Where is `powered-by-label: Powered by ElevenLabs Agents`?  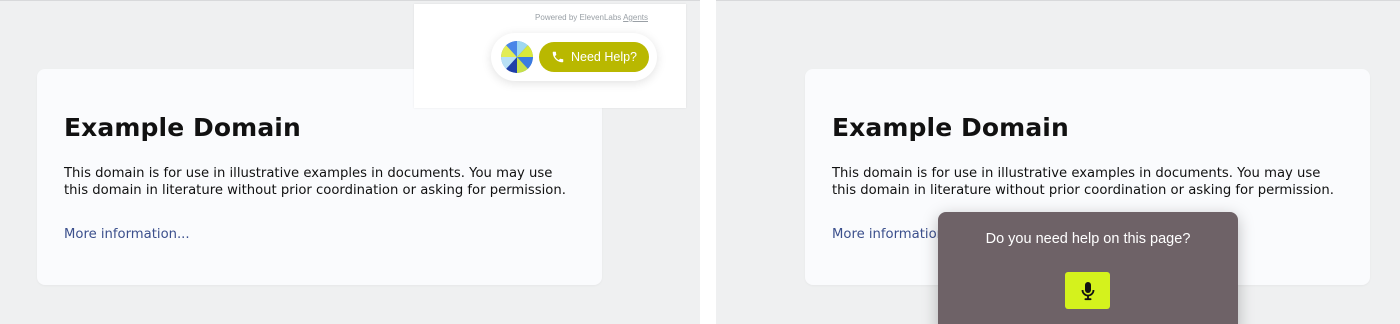
powered-by-label: Powered by ElevenLabs Agents is located at coordinates (591, 17).